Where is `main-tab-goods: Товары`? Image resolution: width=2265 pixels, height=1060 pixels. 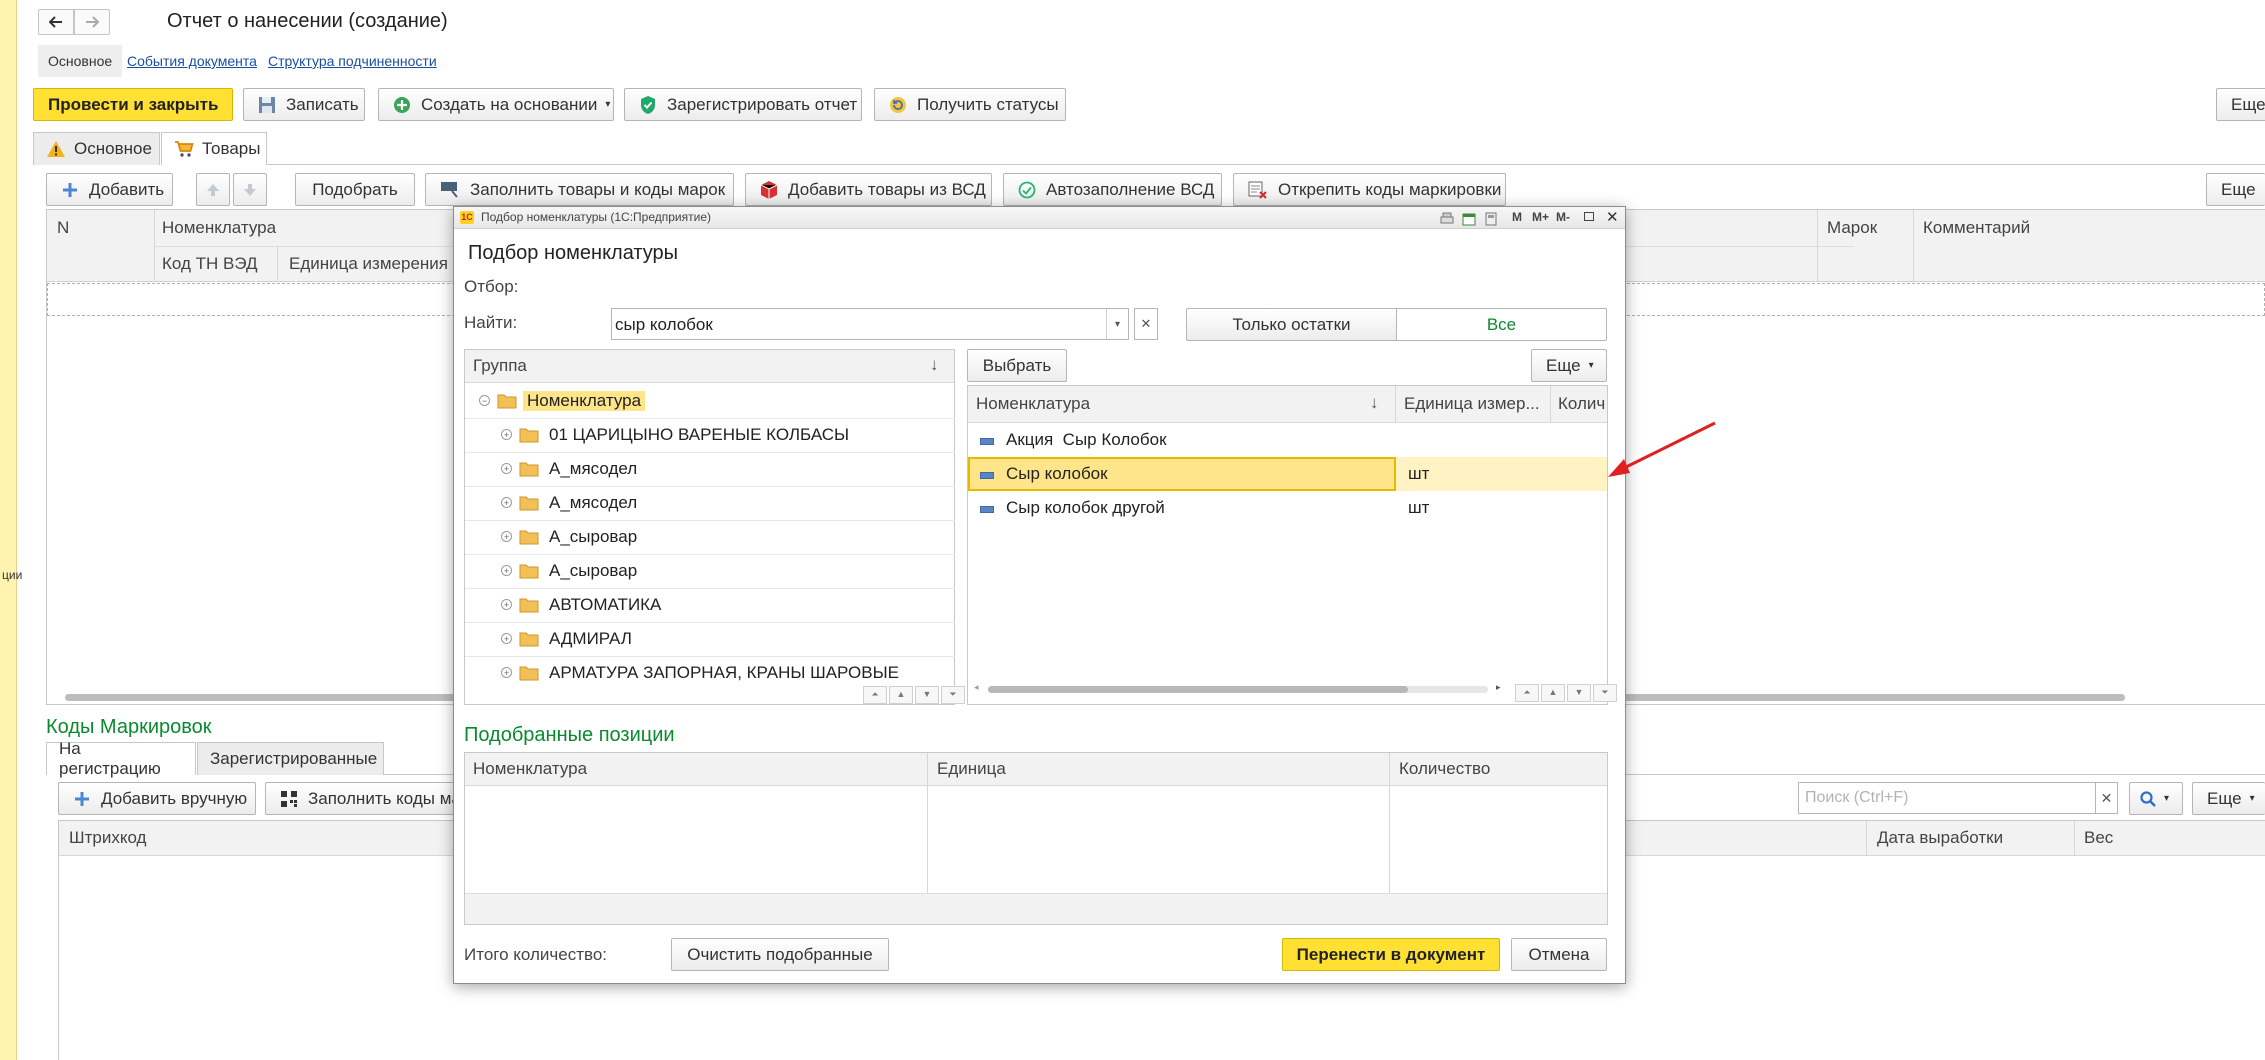
main-tab-goods: Товары is located at coordinates (214, 148).